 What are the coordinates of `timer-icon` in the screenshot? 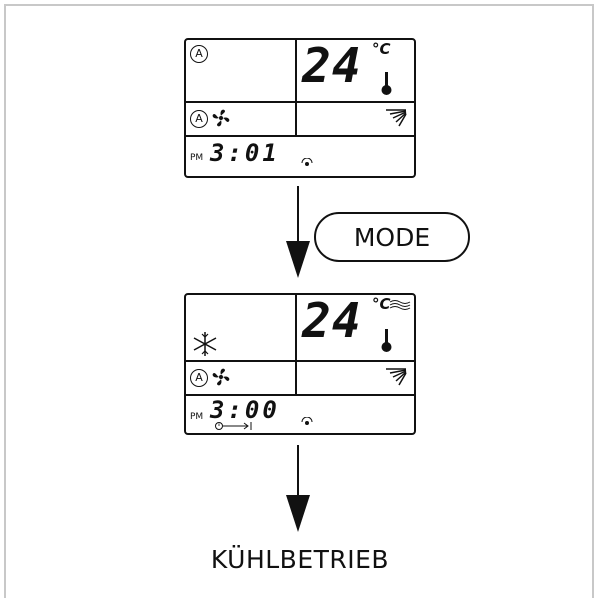 It's located at (233, 426).